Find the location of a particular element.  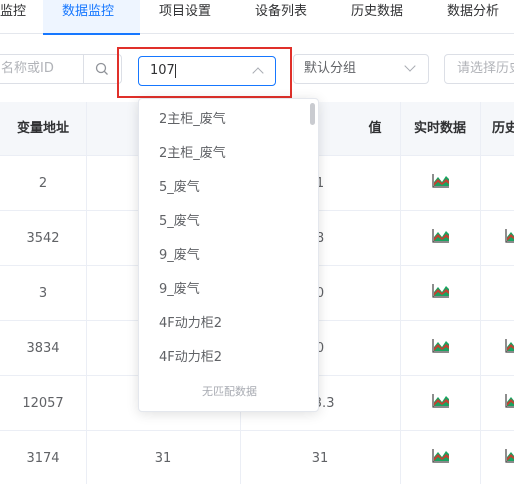

tab-device-list: 设备列表 is located at coordinates (281, 19).